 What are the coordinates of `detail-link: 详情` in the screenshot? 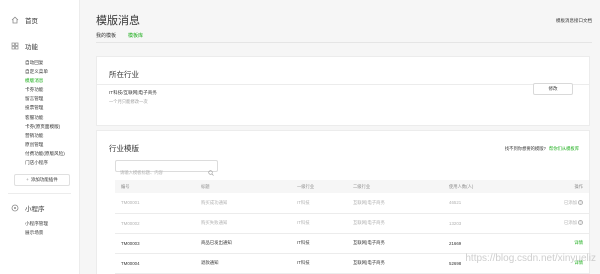 It's located at (578, 242).